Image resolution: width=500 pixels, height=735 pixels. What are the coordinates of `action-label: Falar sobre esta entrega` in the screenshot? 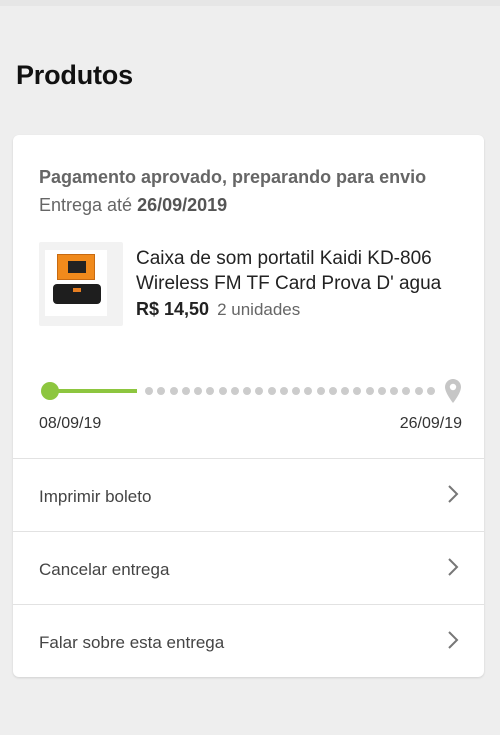 It's located at (132, 642).